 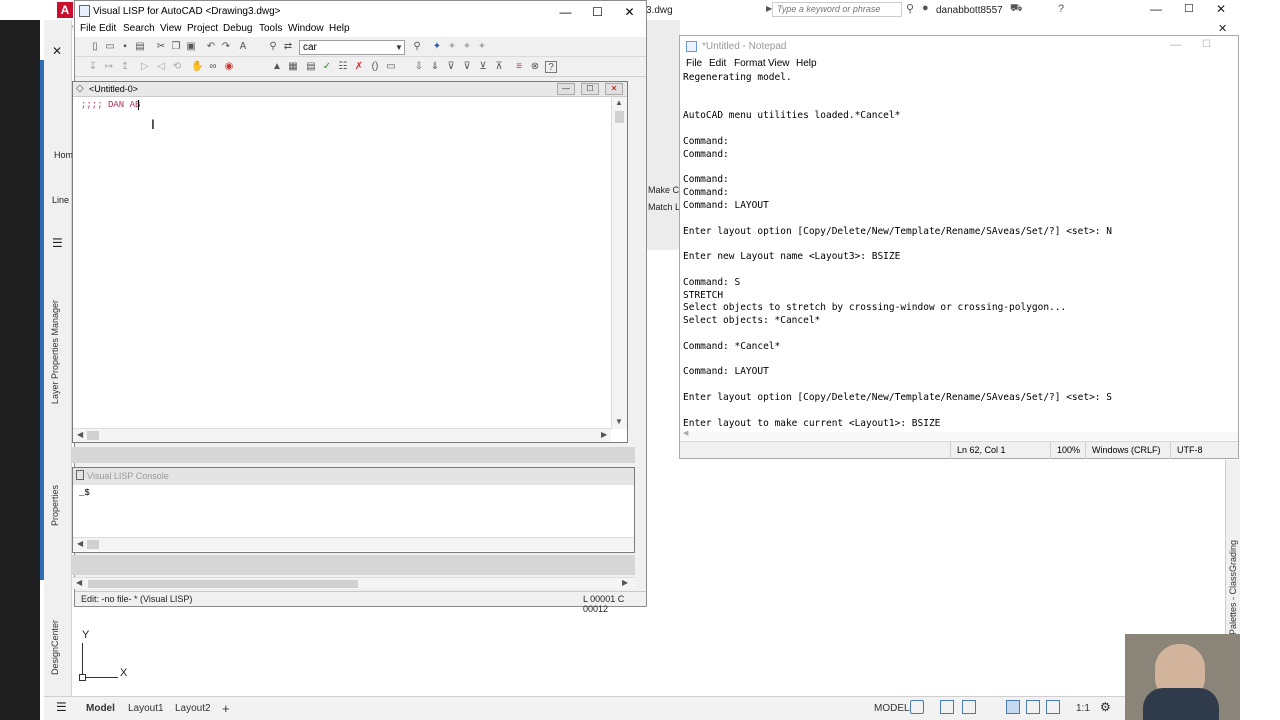 I want to click on toggle-console-log-icon: ⊗, so click(x=535, y=67).